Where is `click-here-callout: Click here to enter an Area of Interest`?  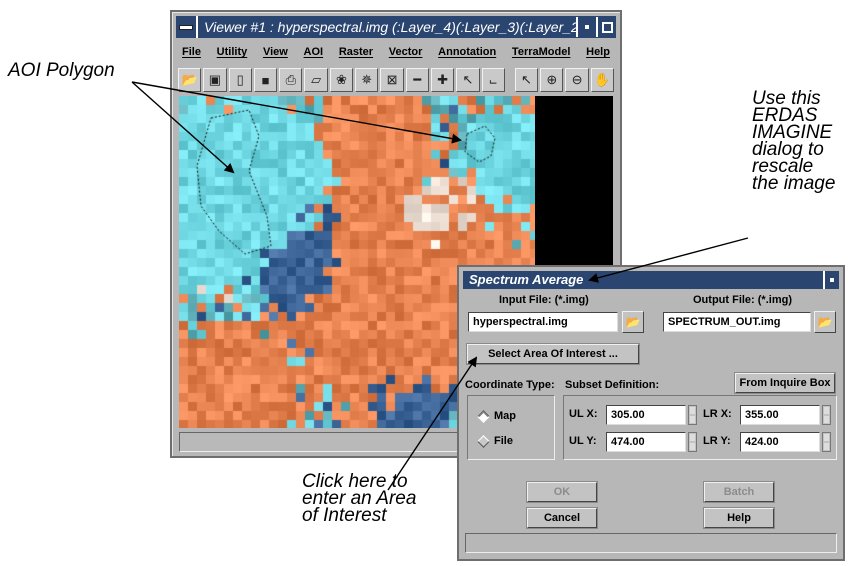
click-here-callout: Click here to enter an Area of Interest is located at coordinates (359, 498).